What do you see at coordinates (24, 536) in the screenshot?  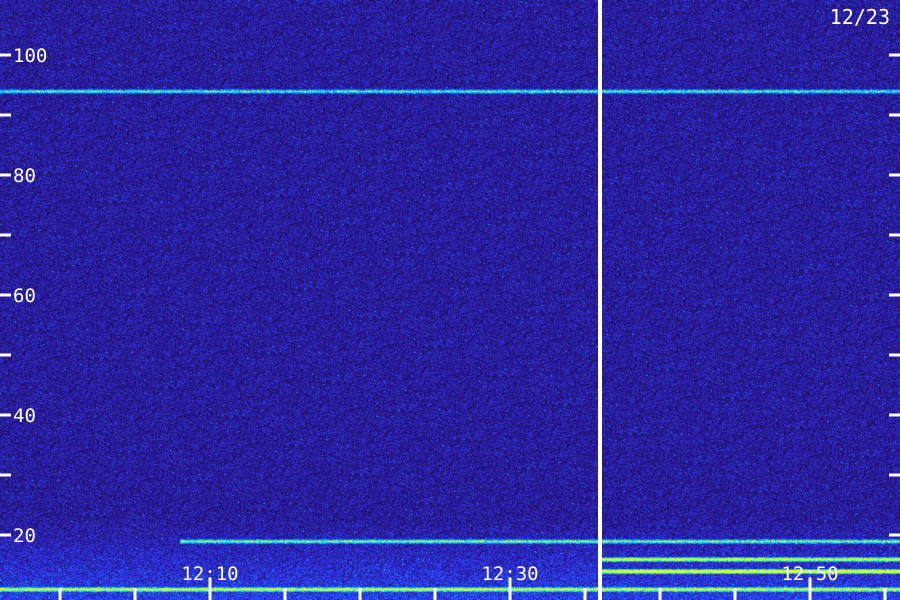 I see `y-tick-label: 20` at bounding box center [24, 536].